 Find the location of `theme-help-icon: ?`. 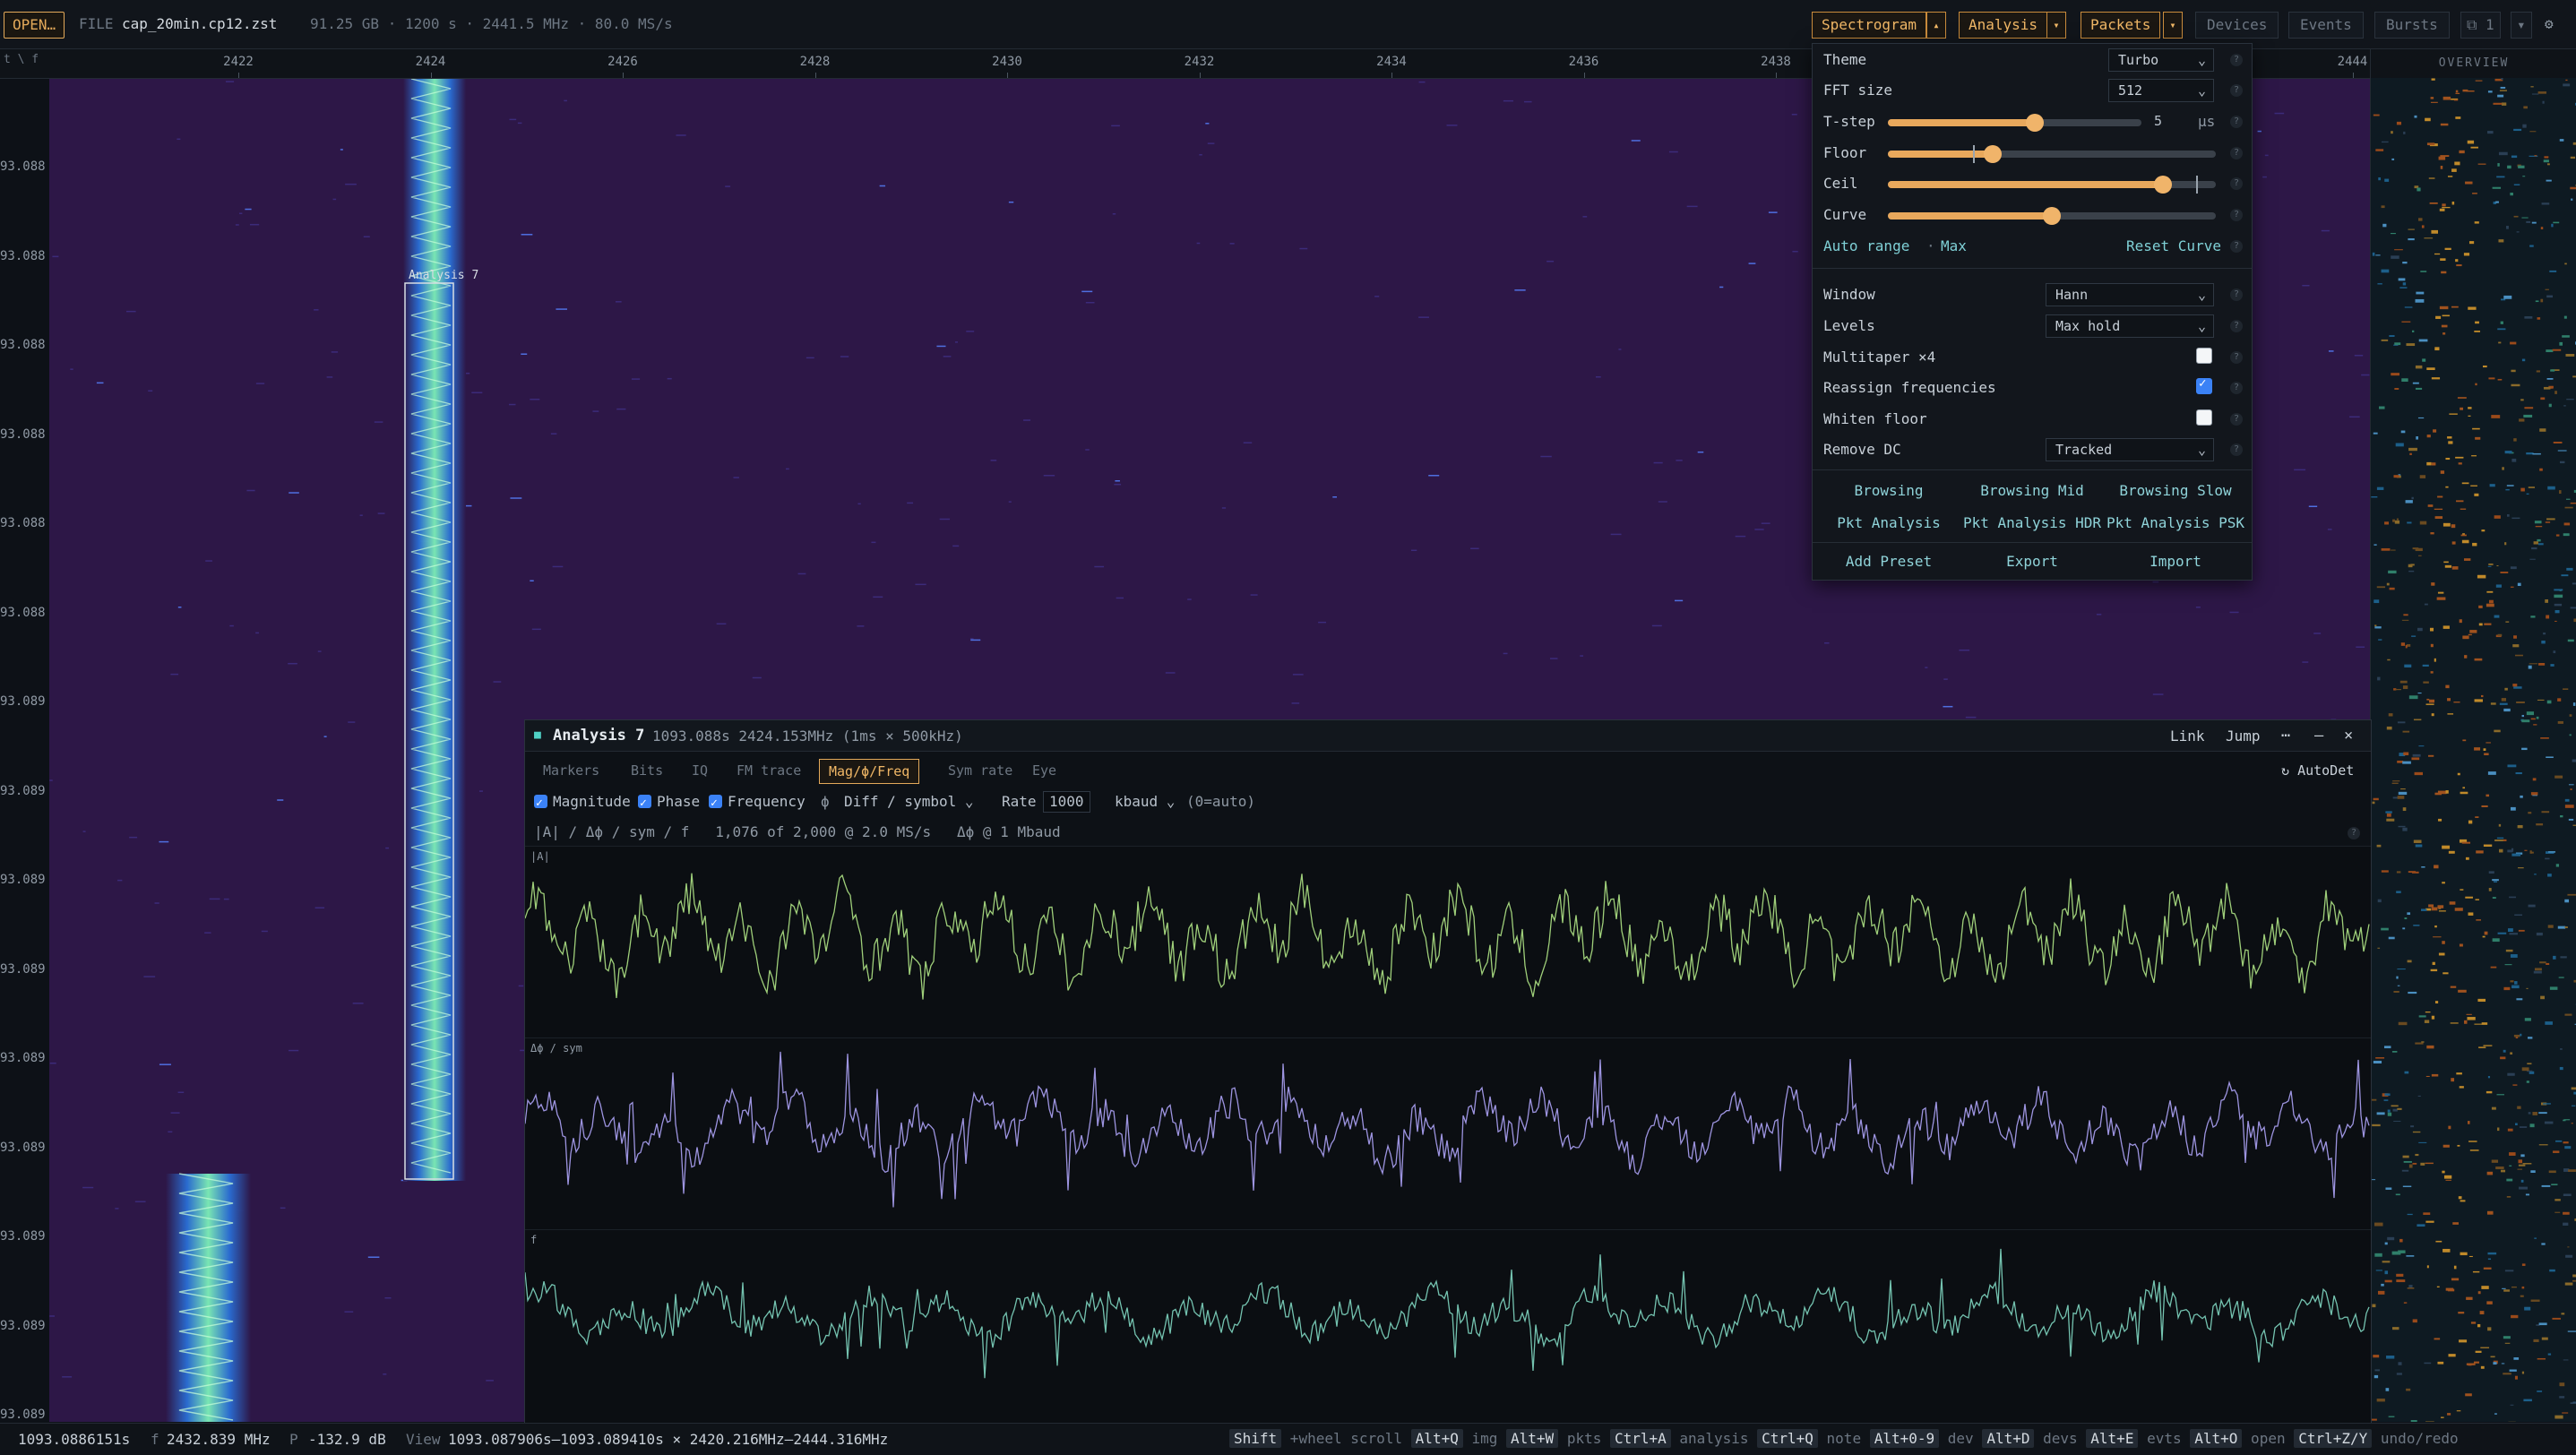

theme-help-icon: ? is located at coordinates (2236, 60).